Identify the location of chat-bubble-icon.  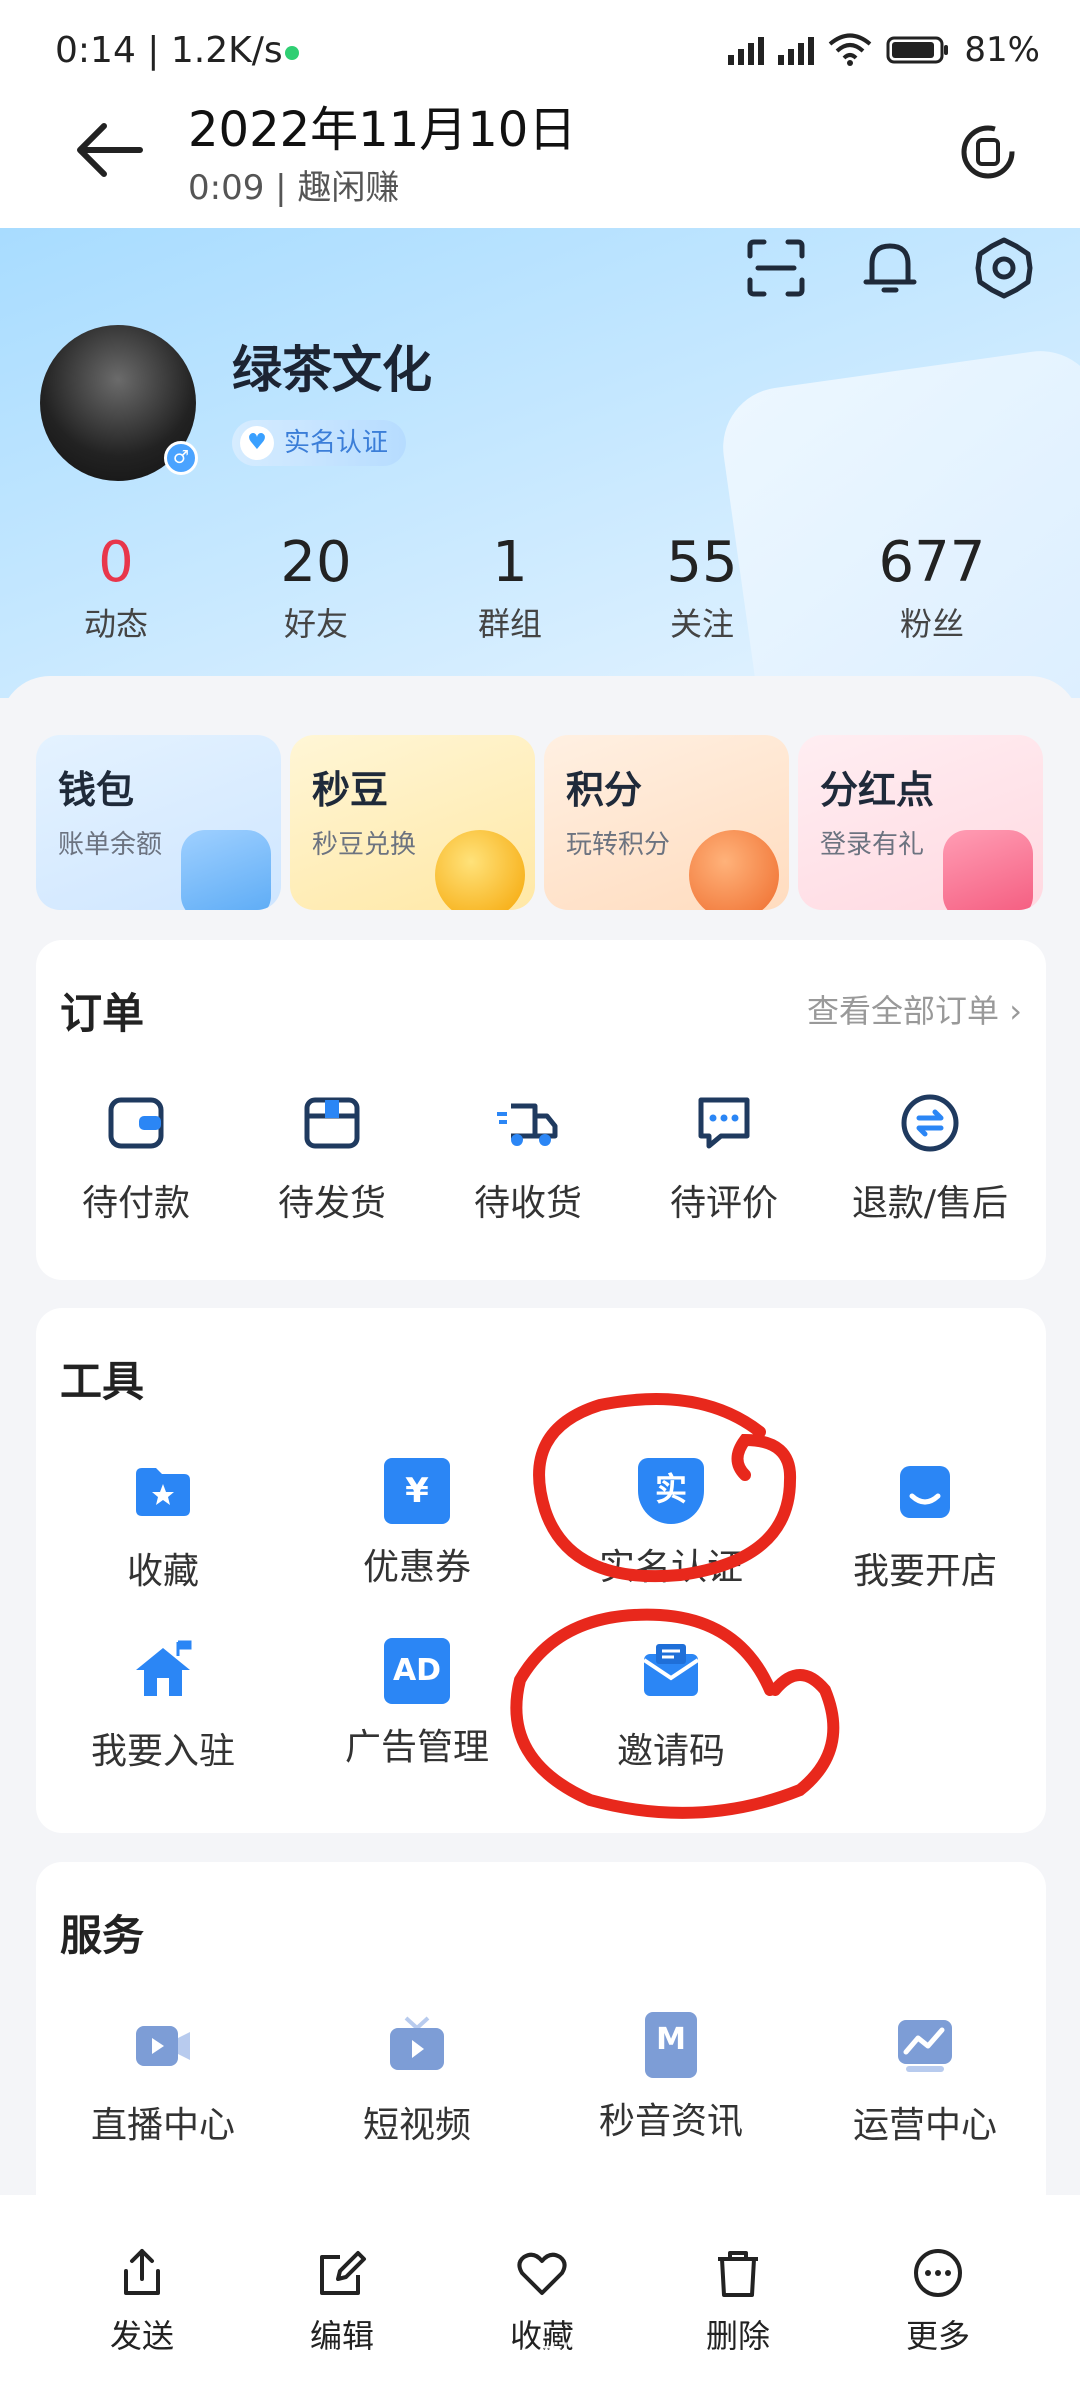
(724, 1123).